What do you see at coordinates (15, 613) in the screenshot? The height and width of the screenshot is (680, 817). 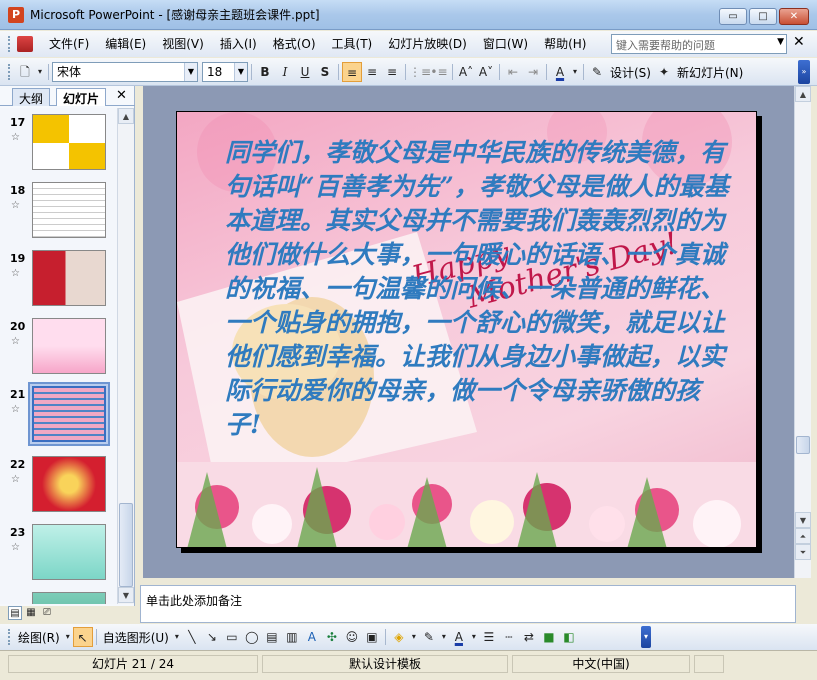 I see `normal-view-icon: ▤` at bounding box center [15, 613].